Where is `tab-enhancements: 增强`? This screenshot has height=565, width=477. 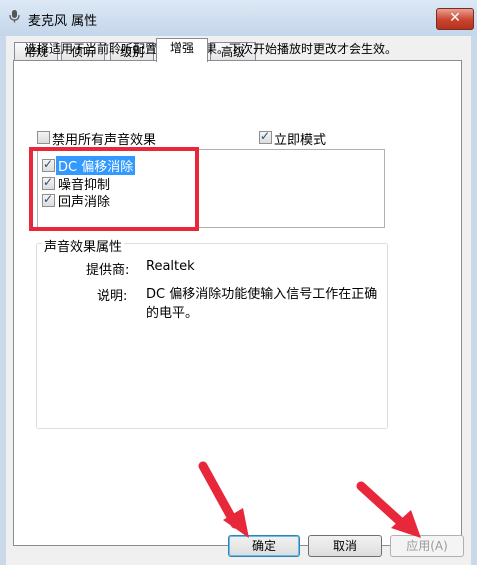
tab-enhancements: 增强 is located at coordinates (182, 50).